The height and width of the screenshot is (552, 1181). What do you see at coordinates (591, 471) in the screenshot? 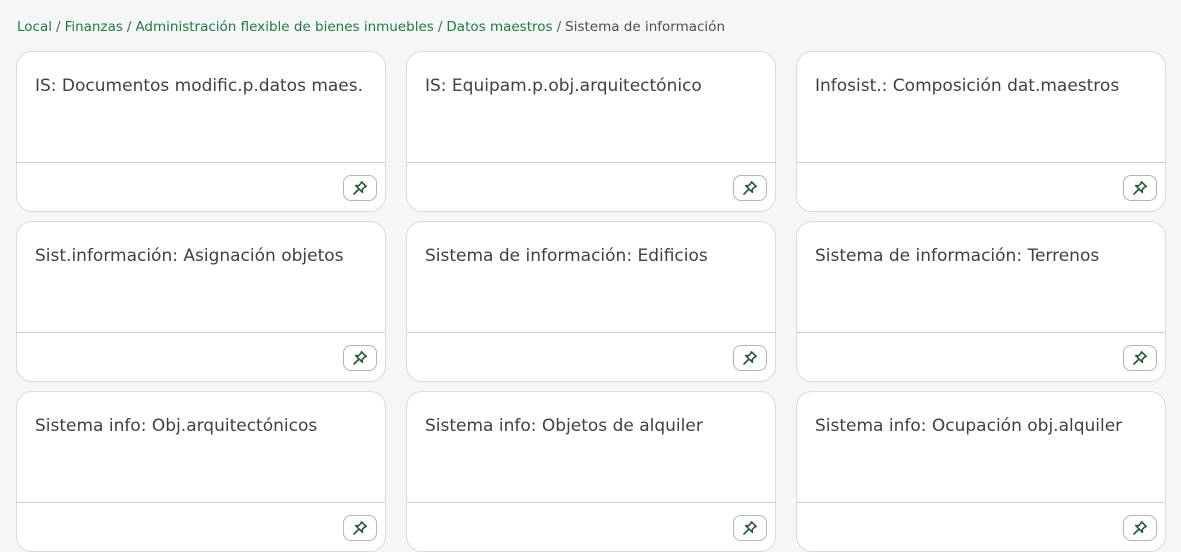
I see `tile: Sistema info: Objetos de alquiler` at bounding box center [591, 471].